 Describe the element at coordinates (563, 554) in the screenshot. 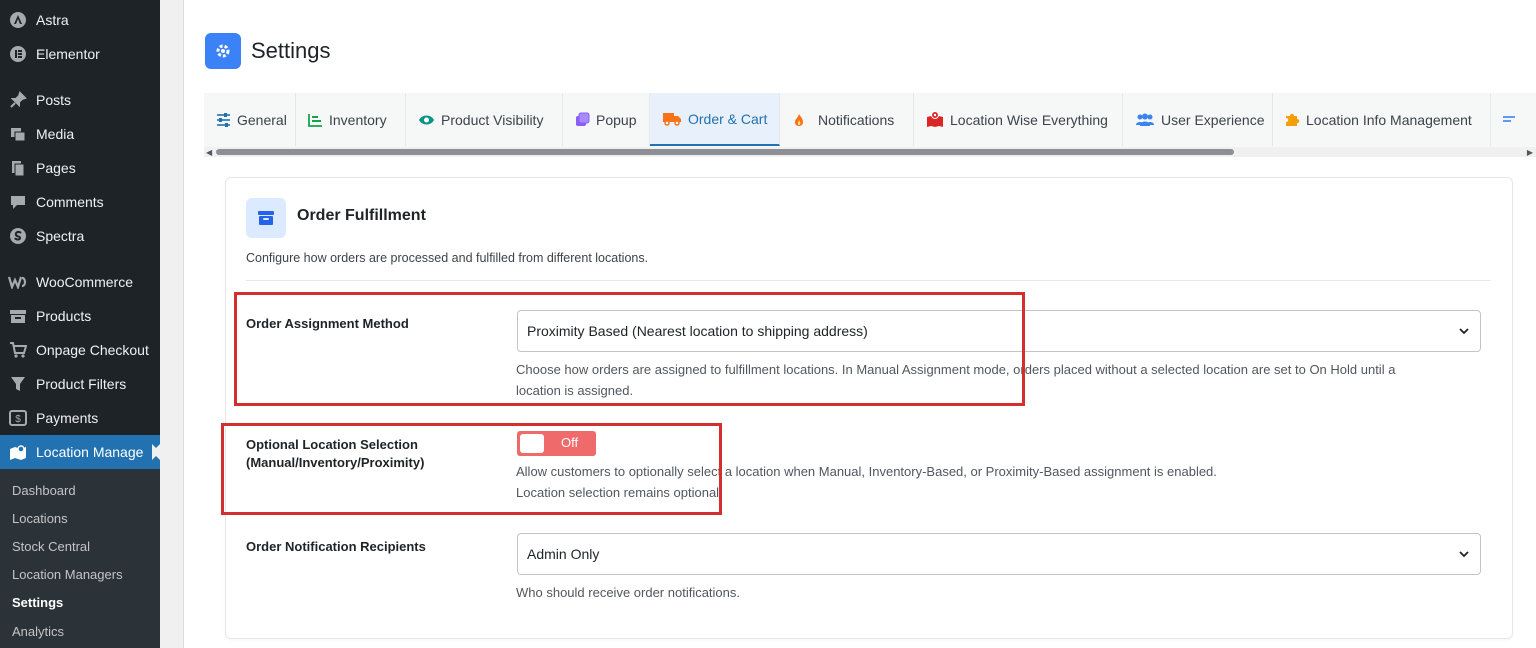

I see `select-value: Admin Only` at that location.